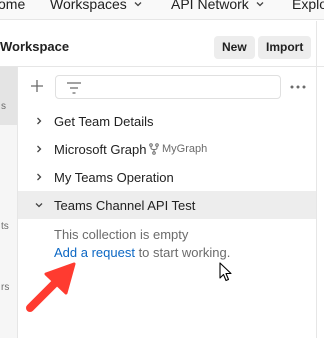 This screenshot has width=324, height=338. What do you see at coordinates (168, 87) in the screenshot?
I see `filter-input` at bounding box center [168, 87].